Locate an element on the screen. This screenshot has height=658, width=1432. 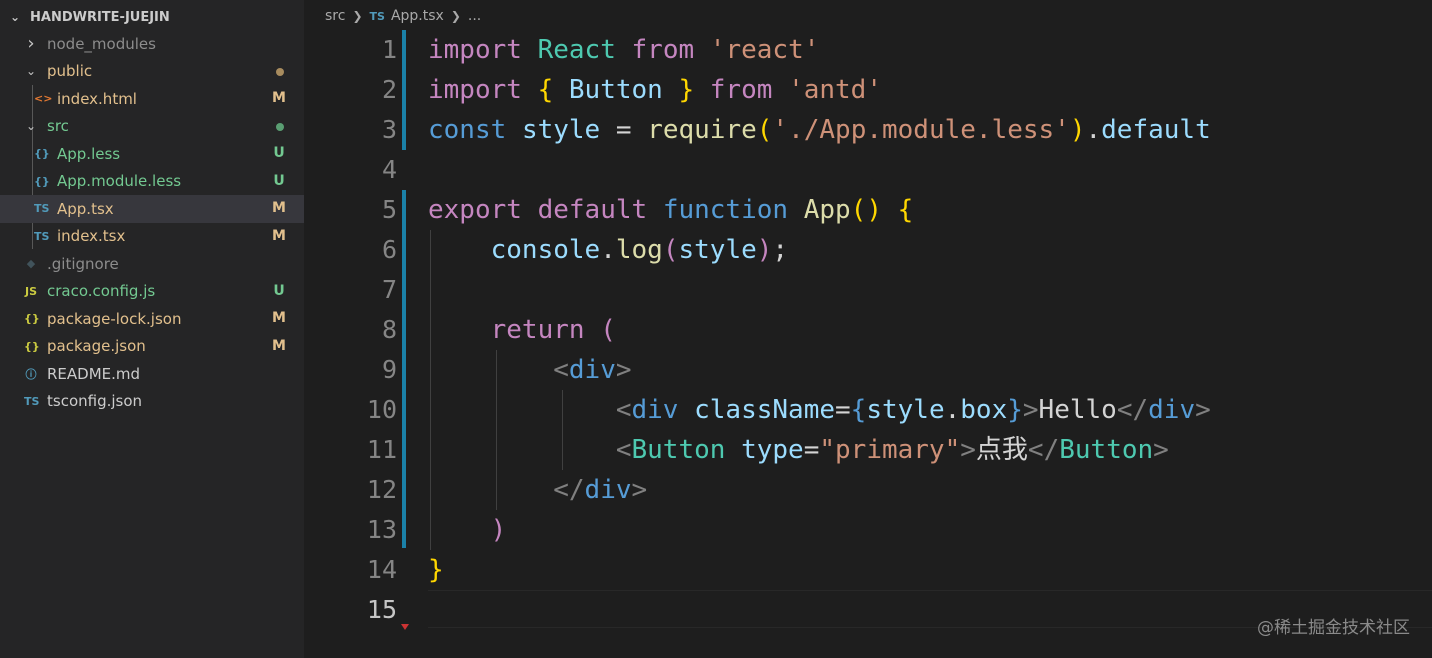
code-line: ) is located at coordinates (918, 530).